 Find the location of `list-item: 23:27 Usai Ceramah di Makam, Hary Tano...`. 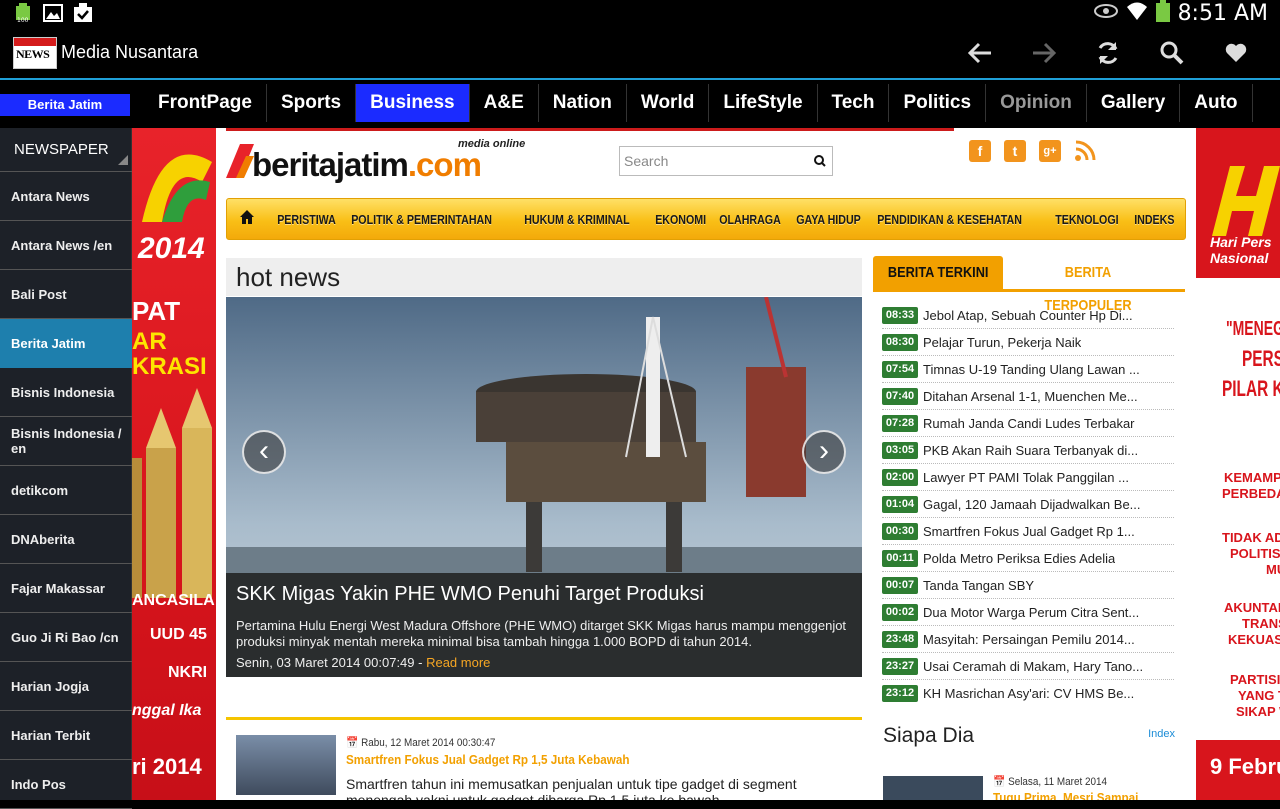

list-item: 23:27 Usai Ceramah di Makam, Hary Tano... is located at coordinates (1028, 666).